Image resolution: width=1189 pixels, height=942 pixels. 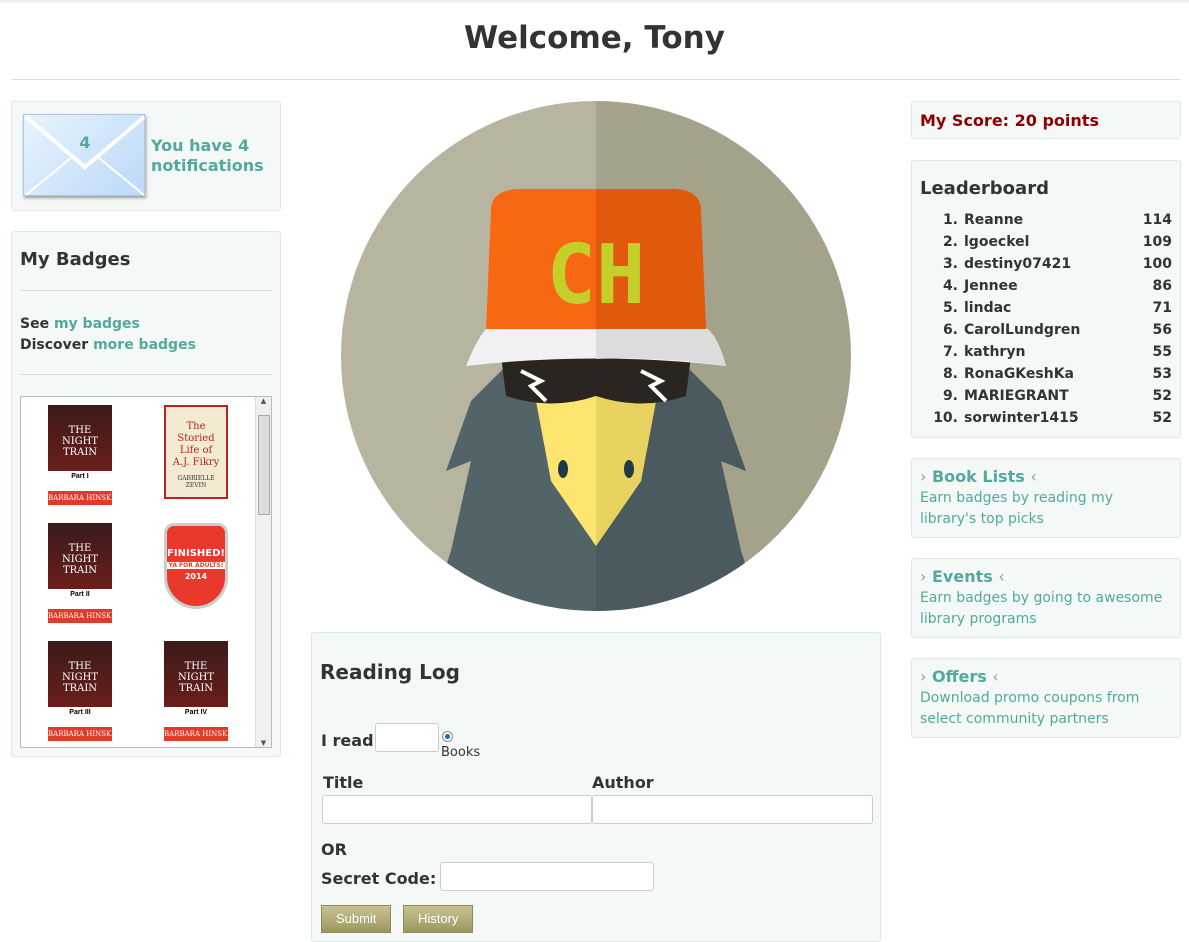 What do you see at coordinates (407, 737) in the screenshot?
I see `books-count-input` at bounding box center [407, 737].